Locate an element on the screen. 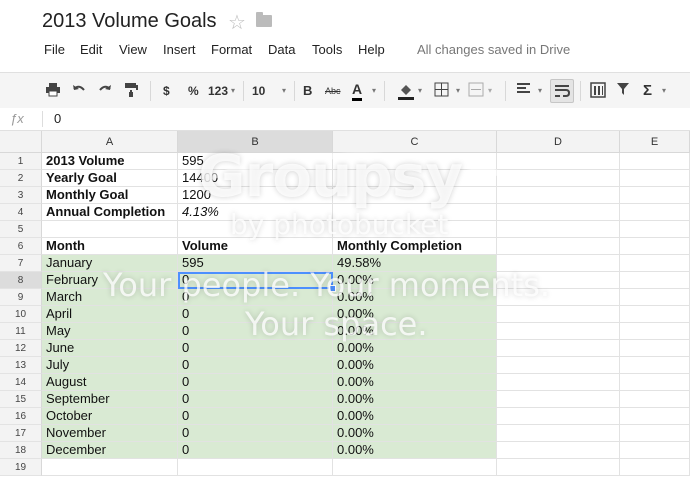 The image size is (690, 478). month-cell: November is located at coordinates (110, 433).